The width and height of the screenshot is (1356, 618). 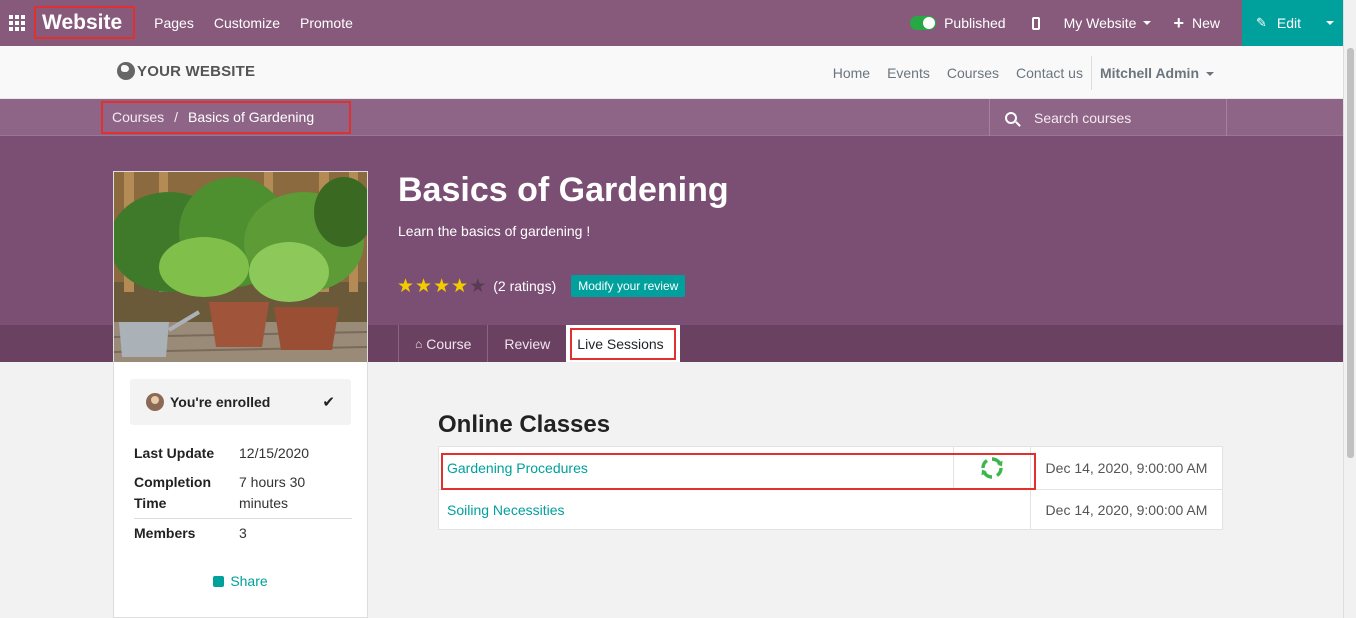 What do you see at coordinates (328, 402) in the screenshot?
I see `checkmark-icon: ✔` at bounding box center [328, 402].